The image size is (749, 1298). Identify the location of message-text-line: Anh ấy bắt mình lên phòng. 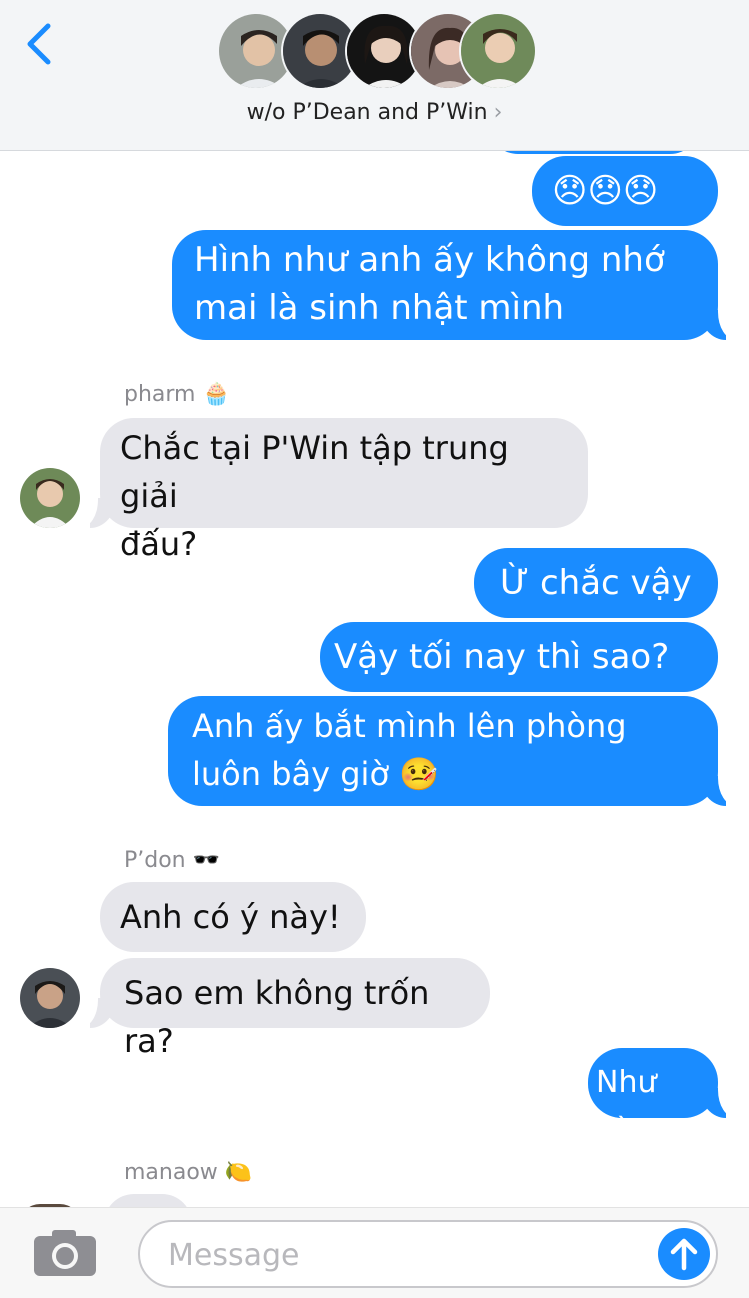
(409, 726).